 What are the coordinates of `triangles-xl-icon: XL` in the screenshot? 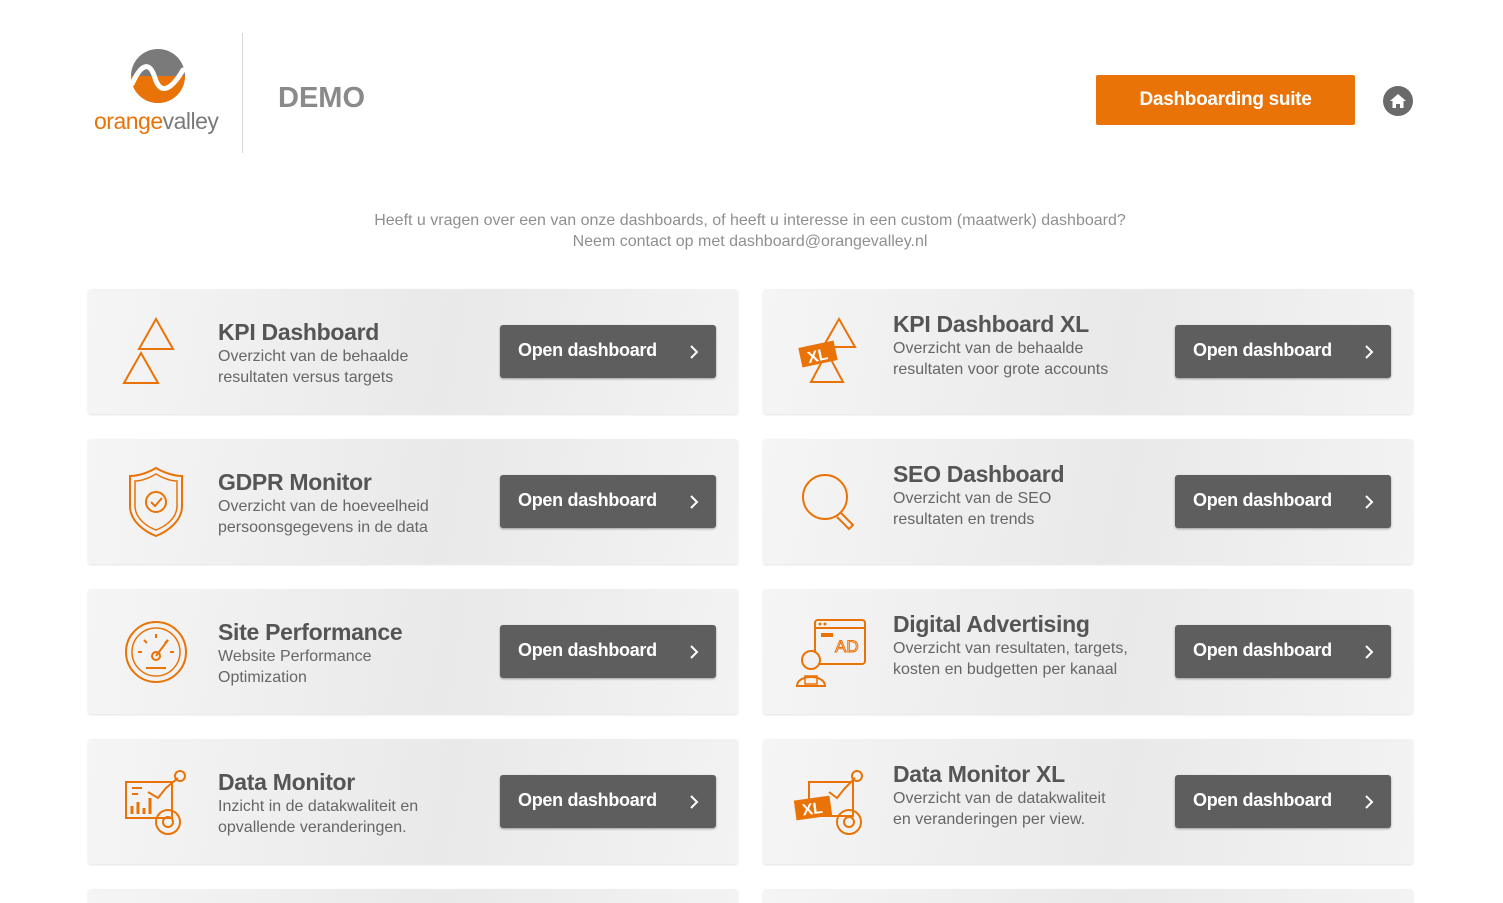 It's located at (827, 349).